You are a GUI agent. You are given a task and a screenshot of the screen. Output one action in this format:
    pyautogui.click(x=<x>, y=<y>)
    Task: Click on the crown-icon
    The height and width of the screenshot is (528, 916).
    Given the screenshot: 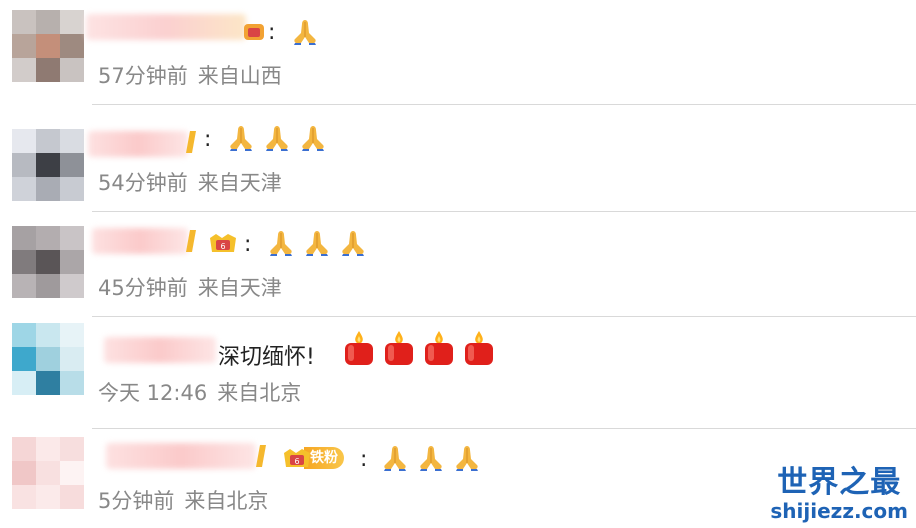 What is the action you would take?
    pyautogui.click(x=255, y=33)
    